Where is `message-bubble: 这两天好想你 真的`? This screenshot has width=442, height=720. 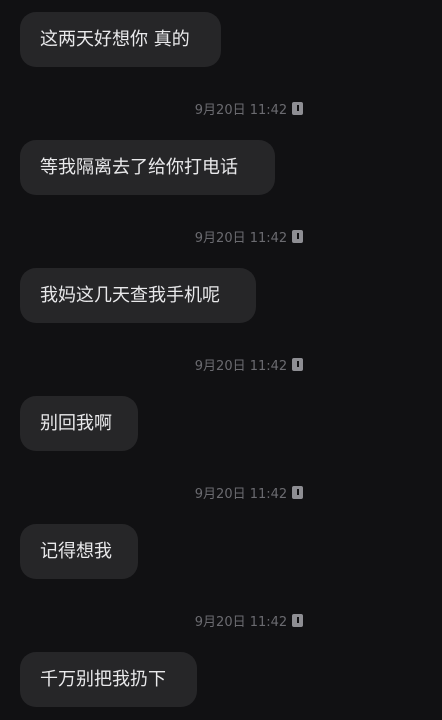
message-bubble: 这两天好想你 真的 is located at coordinates (120, 39).